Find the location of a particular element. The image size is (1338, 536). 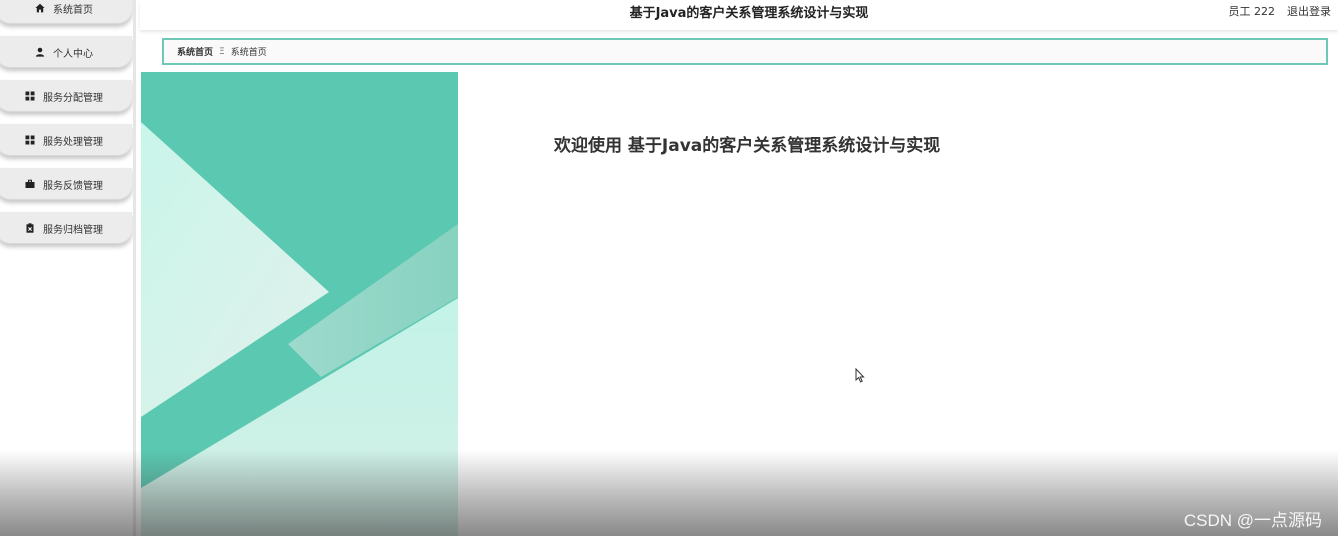

current-user: 员工 222 is located at coordinates (1252, 11).